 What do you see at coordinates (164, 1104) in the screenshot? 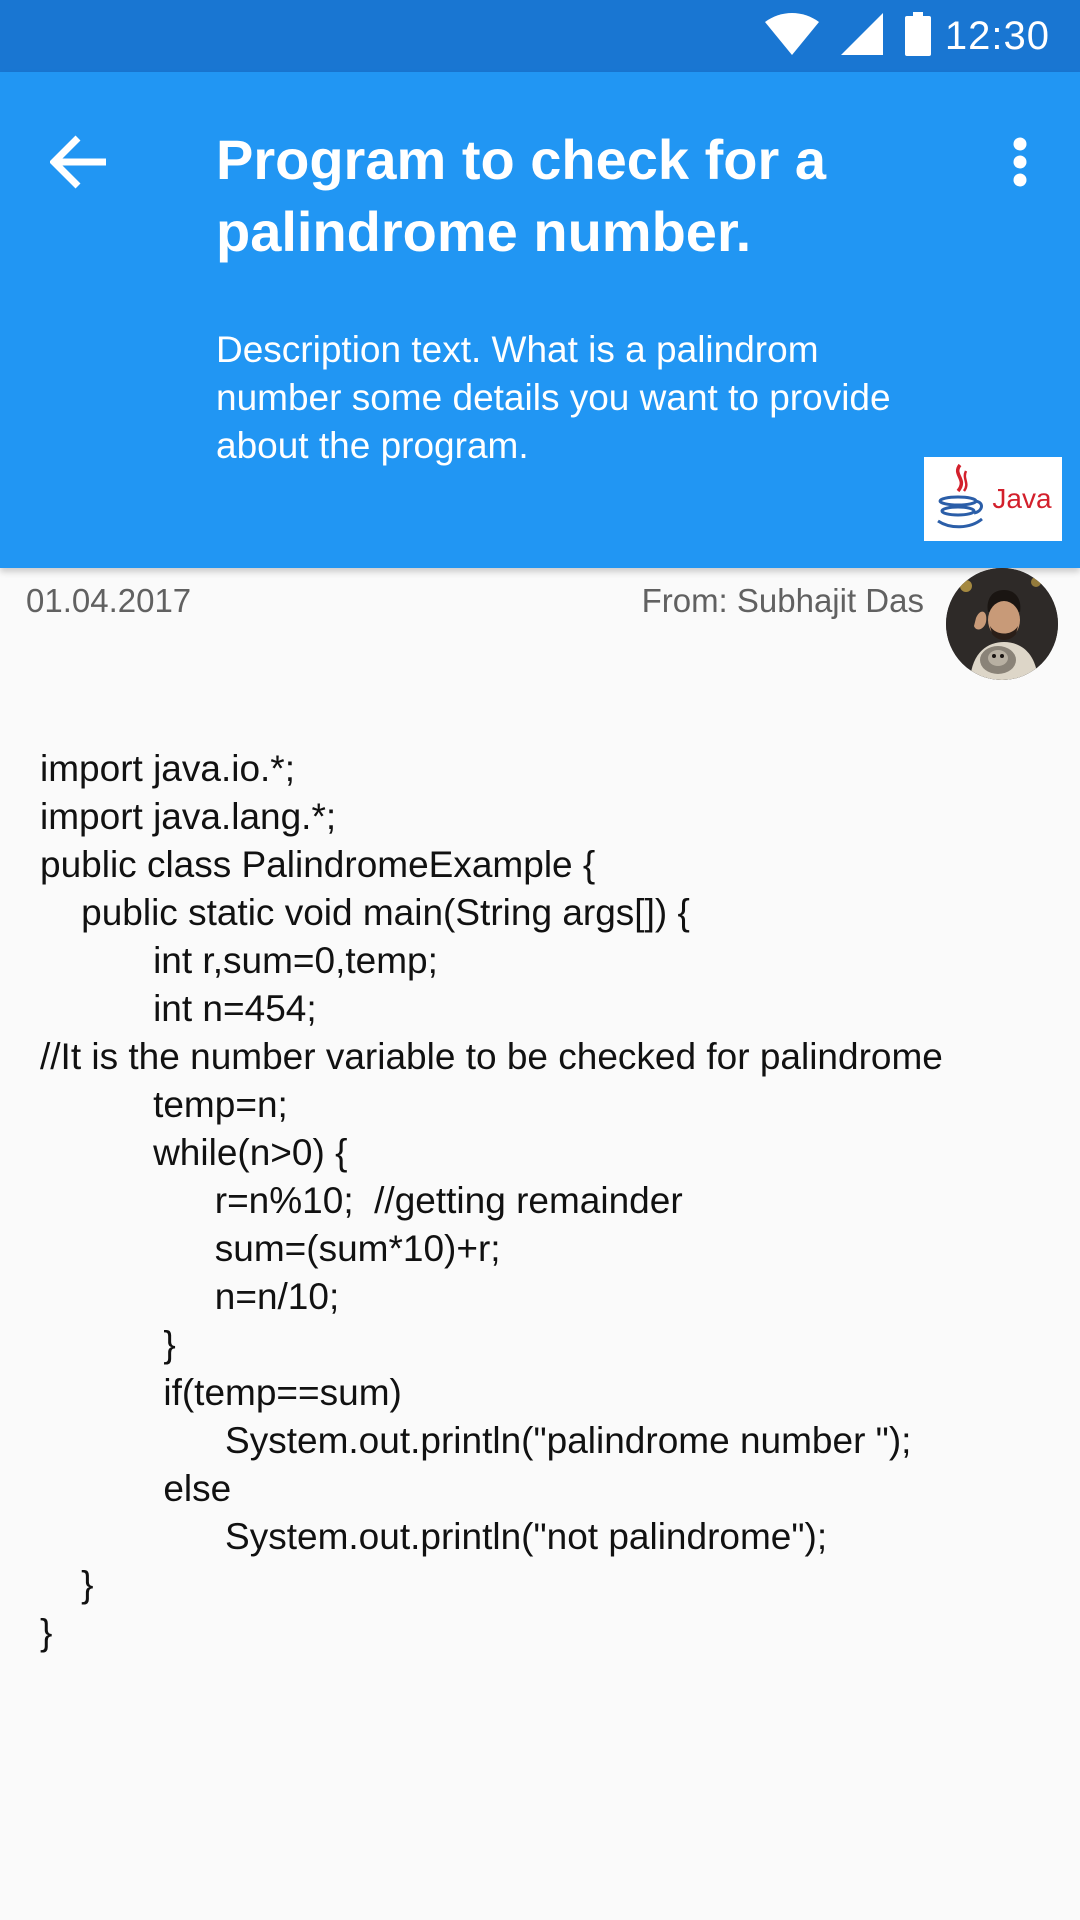
I see `code-line: temp=n;` at bounding box center [164, 1104].